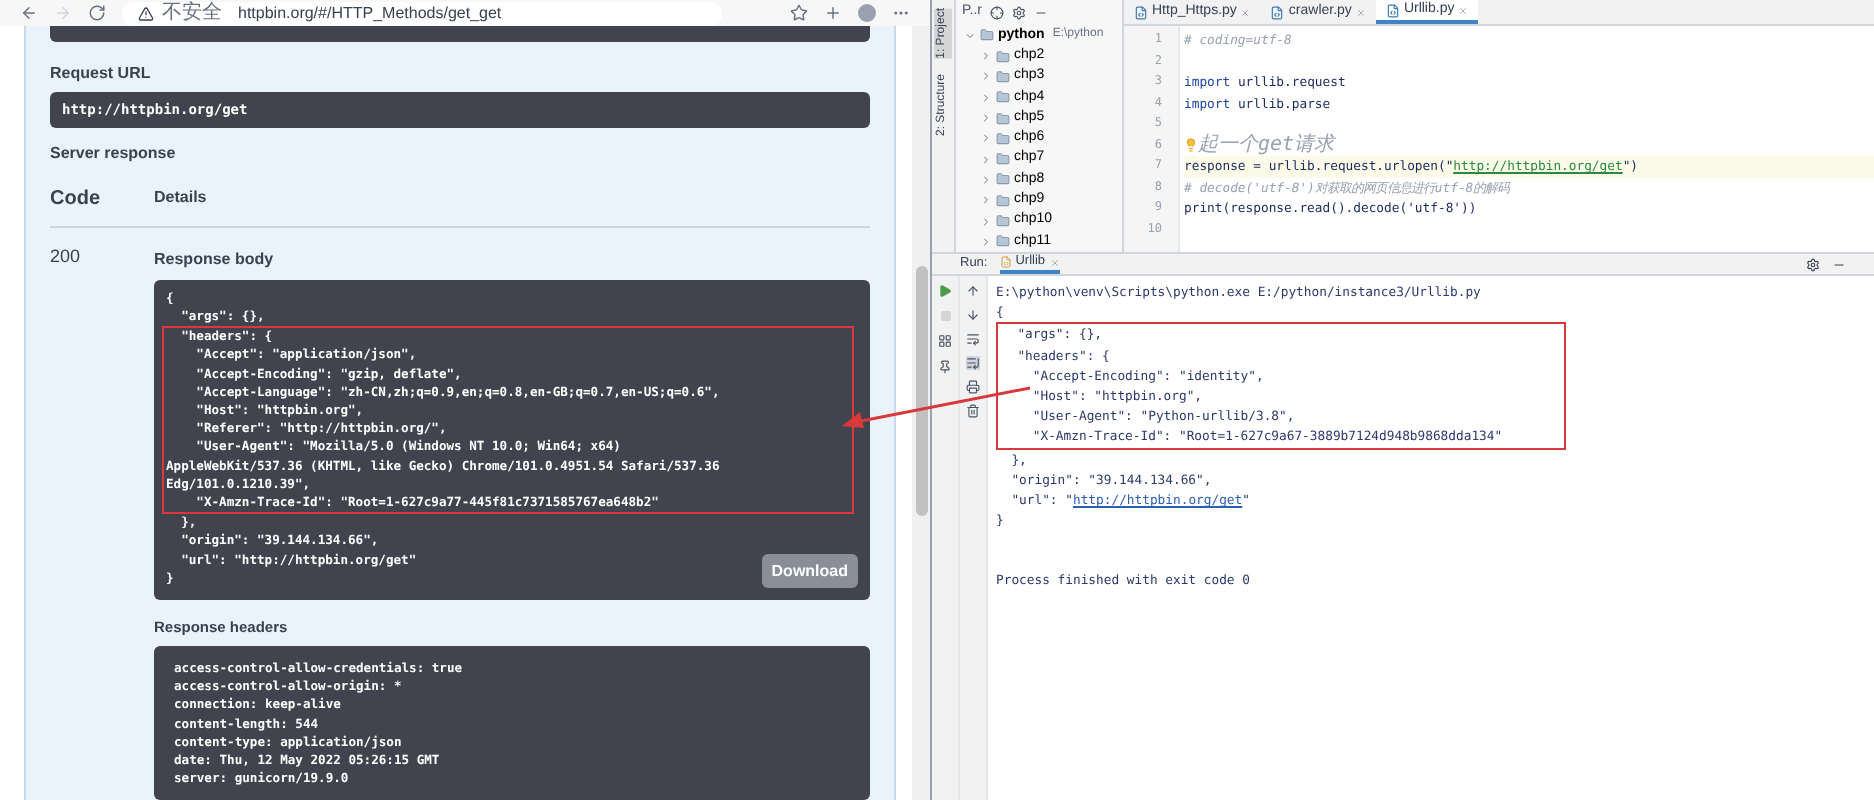 This screenshot has width=1874, height=800. I want to click on up-arrow-icon, so click(973, 291).